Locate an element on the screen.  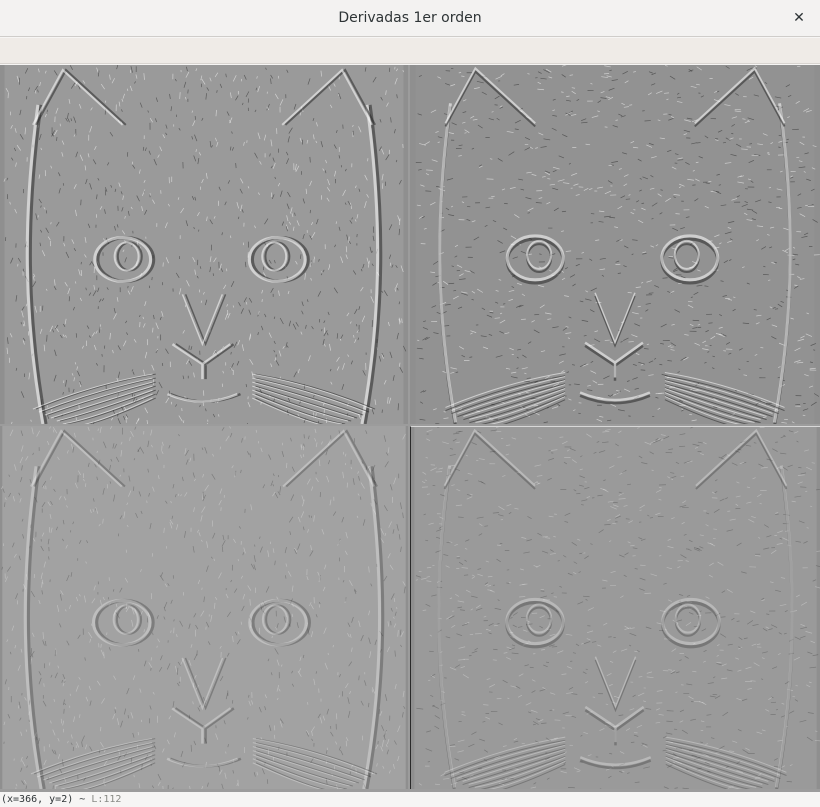
close-icon: ✕ is located at coordinates (799, 18).